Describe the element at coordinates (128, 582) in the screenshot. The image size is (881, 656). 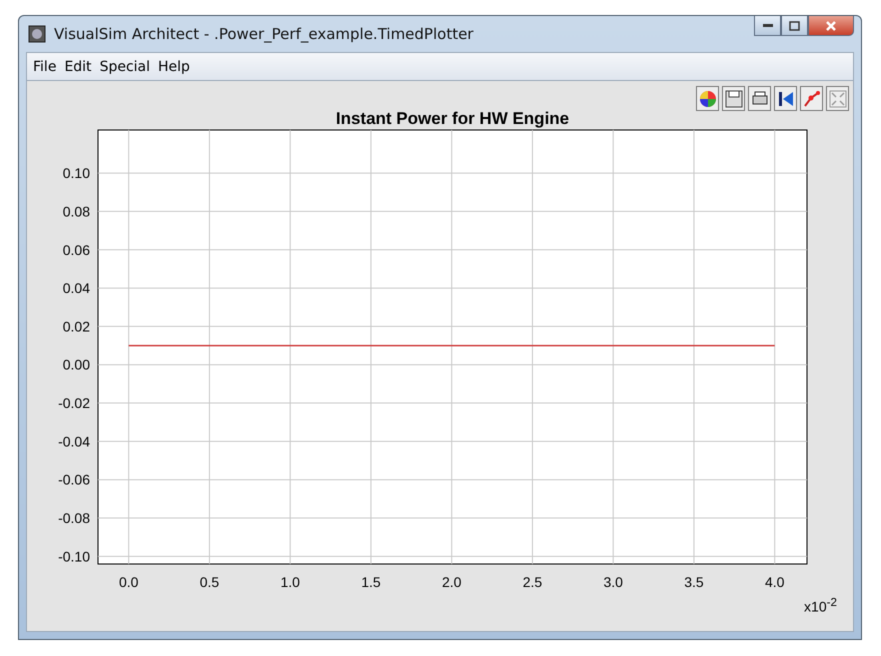
I see `x-tick-label: 0.0` at that location.